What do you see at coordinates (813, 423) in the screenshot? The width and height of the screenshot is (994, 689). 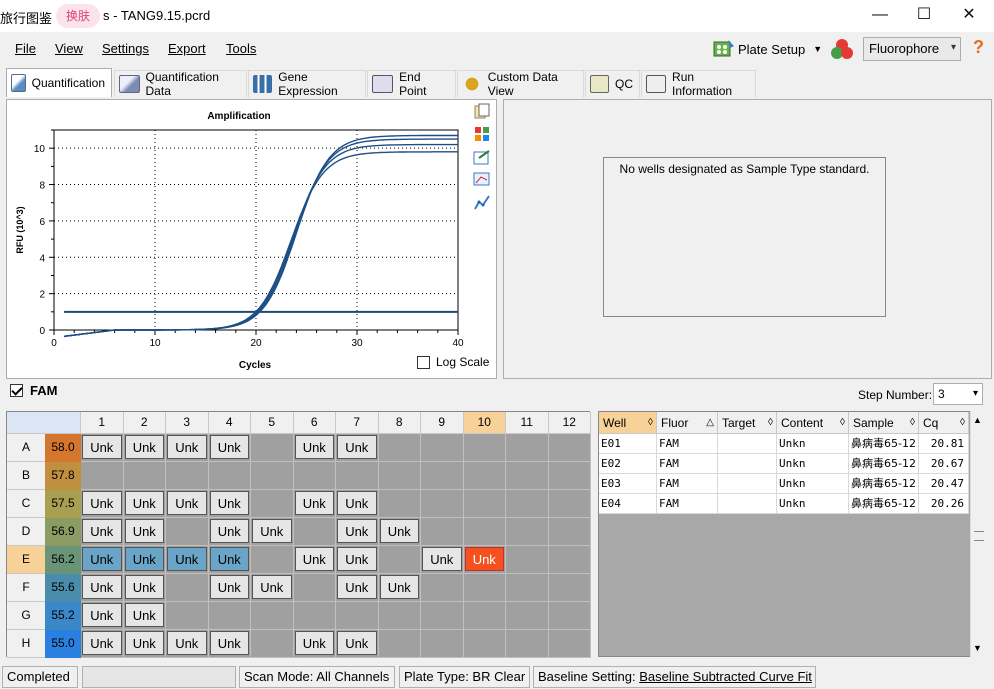 I see `column-header-content: Content ◊` at bounding box center [813, 423].